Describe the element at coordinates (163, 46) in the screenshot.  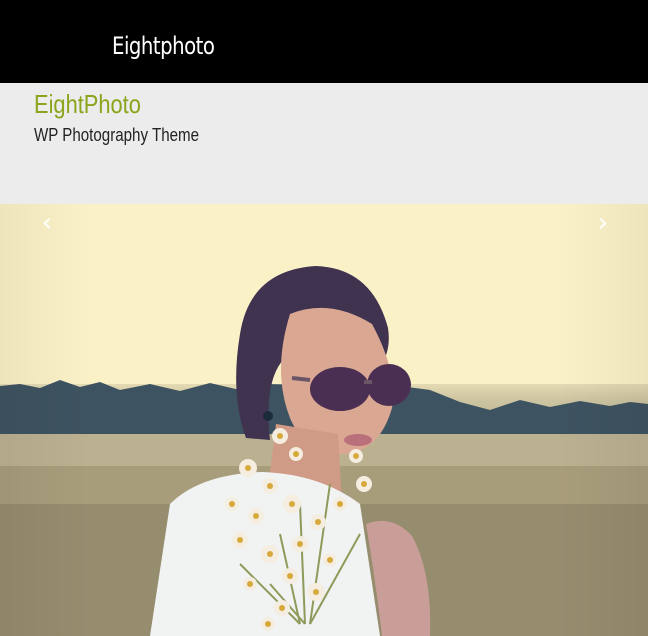
I see `site-logo: Eightphoto` at that location.